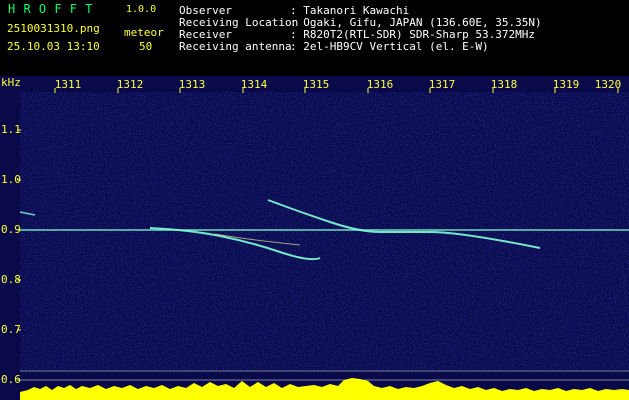 This screenshot has width=629, height=400. I want to click on x-tick-label: 1317, so click(442, 84).